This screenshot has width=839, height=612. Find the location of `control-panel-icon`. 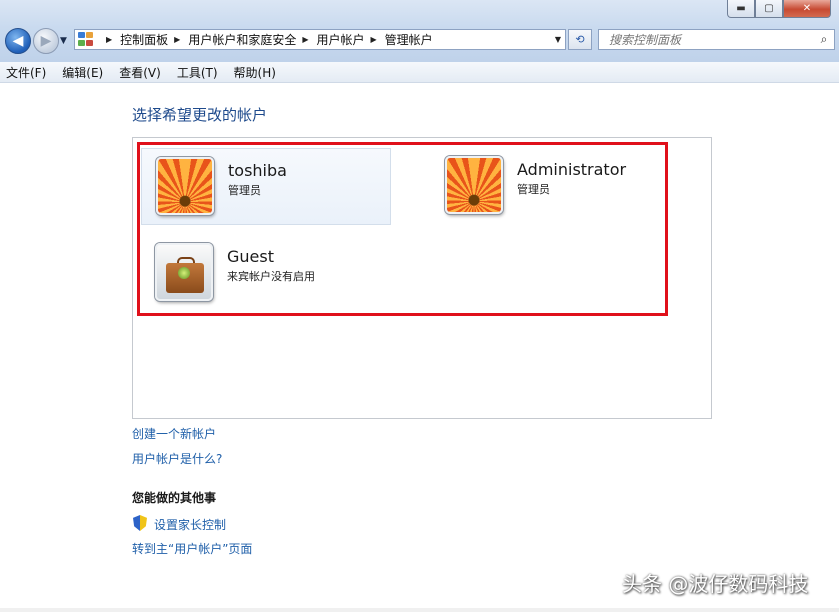

control-panel-icon is located at coordinates (87, 39).